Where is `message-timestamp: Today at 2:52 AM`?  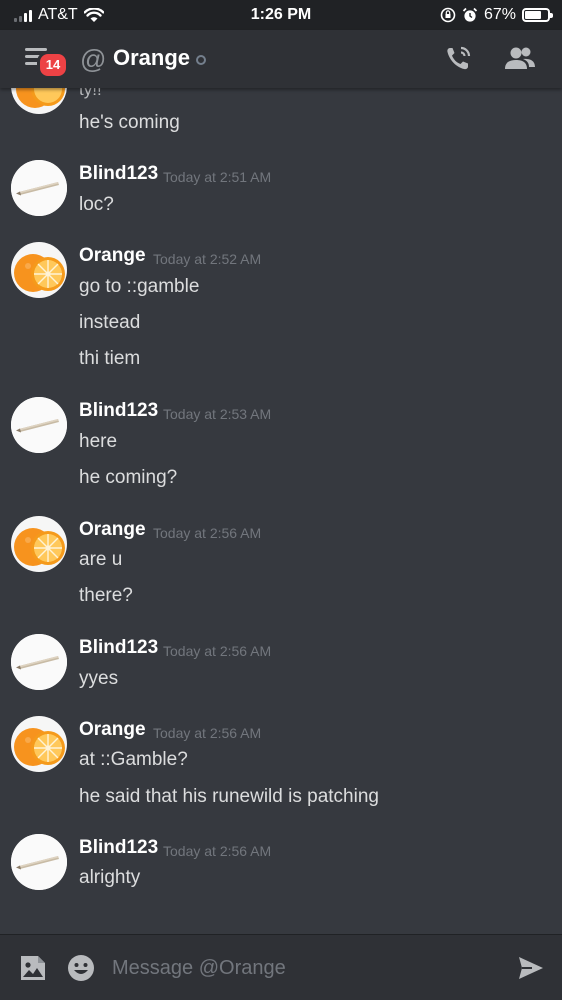 message-timestamp: Today at 2:52 AM is located at coordinates (207, 259).